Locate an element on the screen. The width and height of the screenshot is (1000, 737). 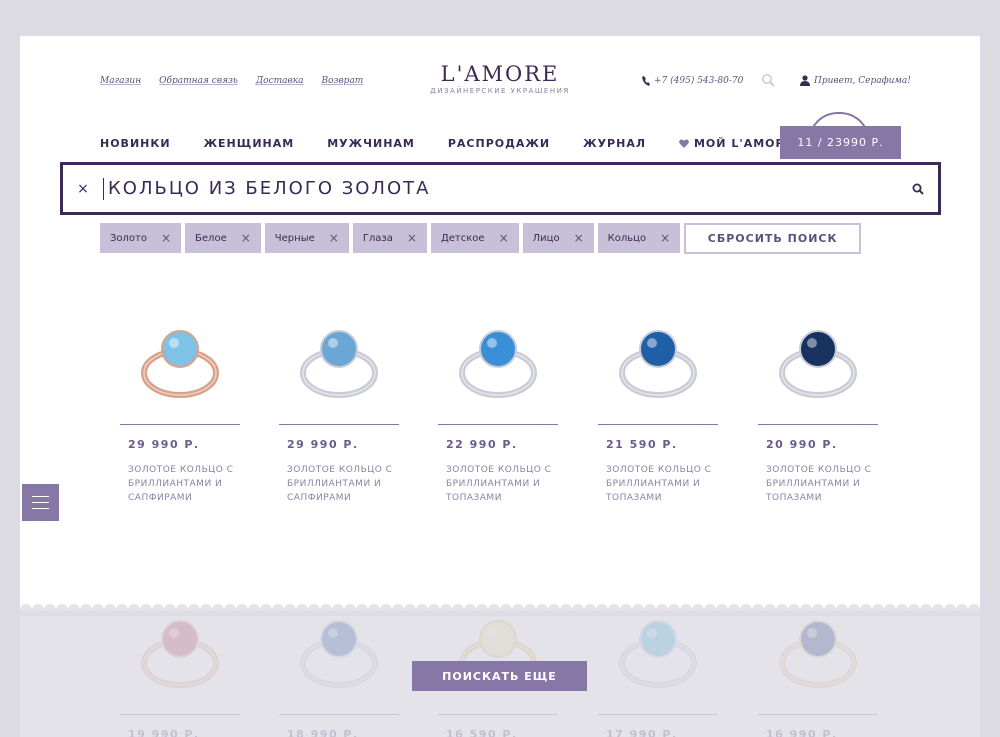
filter-tag: Детское × is located at coordinates (474, 238).